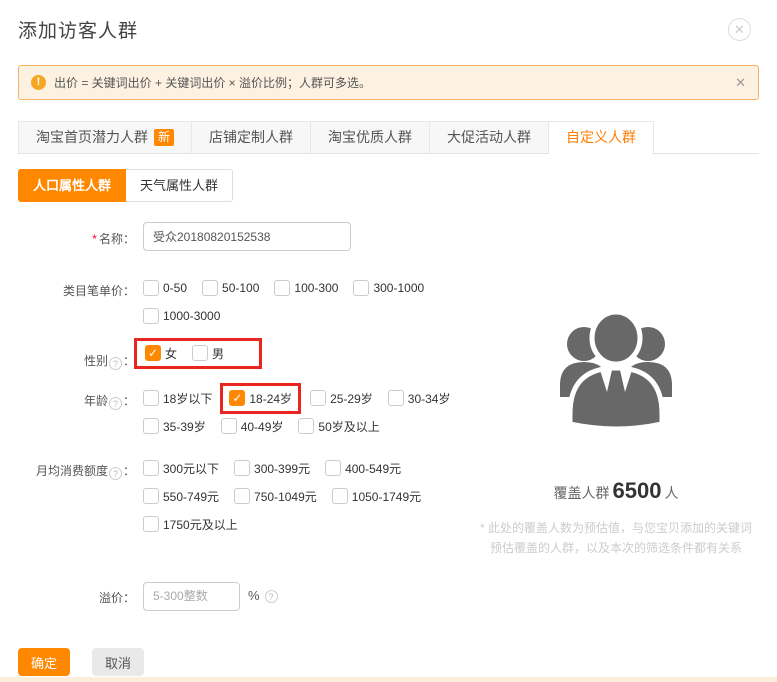 The width and height of the screenshot is (777, 682). Describe the element at coordinates (399, 288) in the screenshot. I see `checkbox-option-label: 300-1000` at that location.